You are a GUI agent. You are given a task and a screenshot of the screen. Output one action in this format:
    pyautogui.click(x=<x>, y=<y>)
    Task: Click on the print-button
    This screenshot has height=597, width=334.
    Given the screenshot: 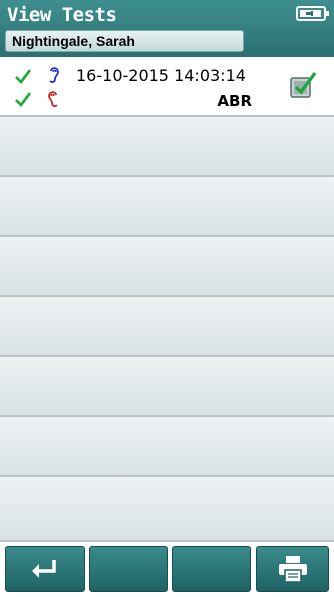 What is the action you would take?
    pyautogui.click(x=292, y=569)
    